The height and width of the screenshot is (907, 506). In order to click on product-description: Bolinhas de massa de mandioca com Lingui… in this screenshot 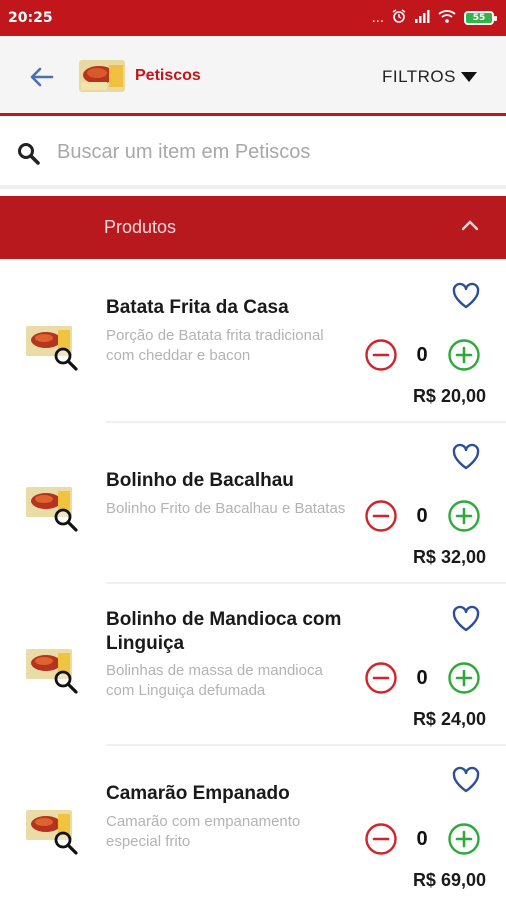, I will do `click(214, 680)`.